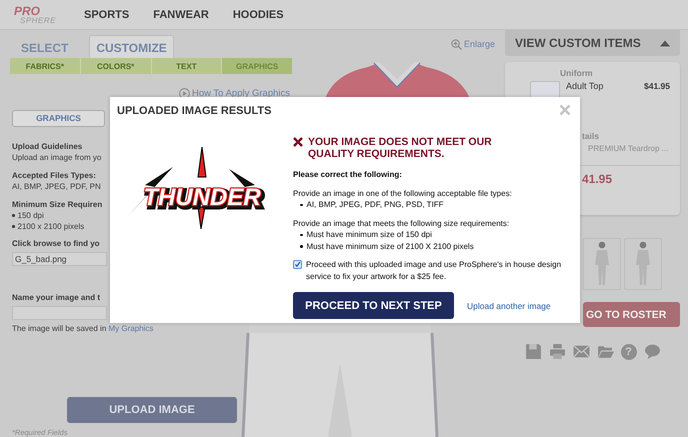 Image resolution: width=688 pixels, height=437 pixels. What do you see at coordinates (59, 313) in the screenshot?
I see `name-field` at bounding box center [59, 313].